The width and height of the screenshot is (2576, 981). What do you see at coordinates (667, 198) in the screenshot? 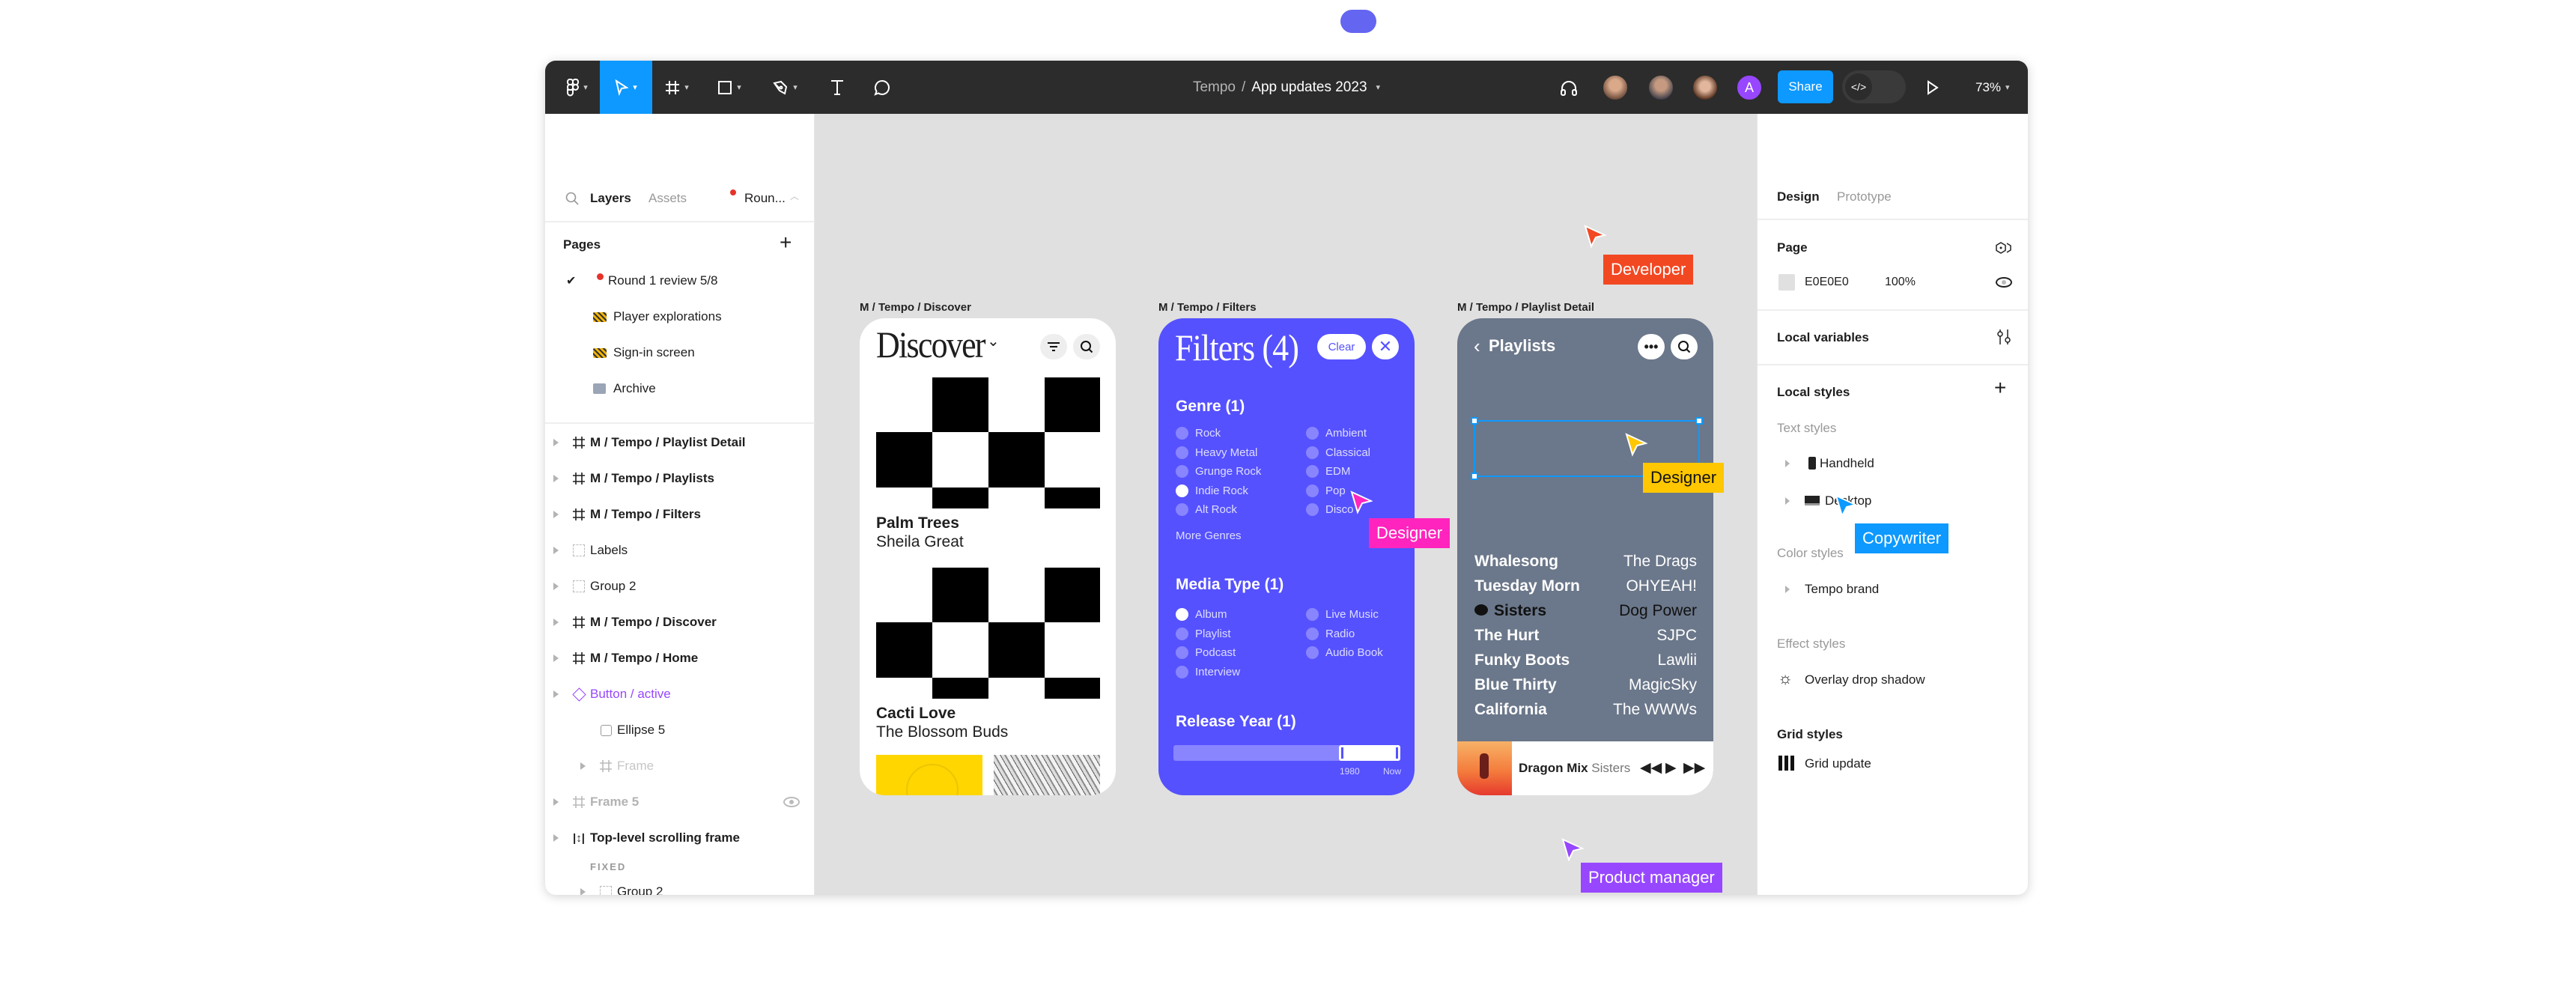
I see `tab-assets: Assets` at bounding box center [667, 198].